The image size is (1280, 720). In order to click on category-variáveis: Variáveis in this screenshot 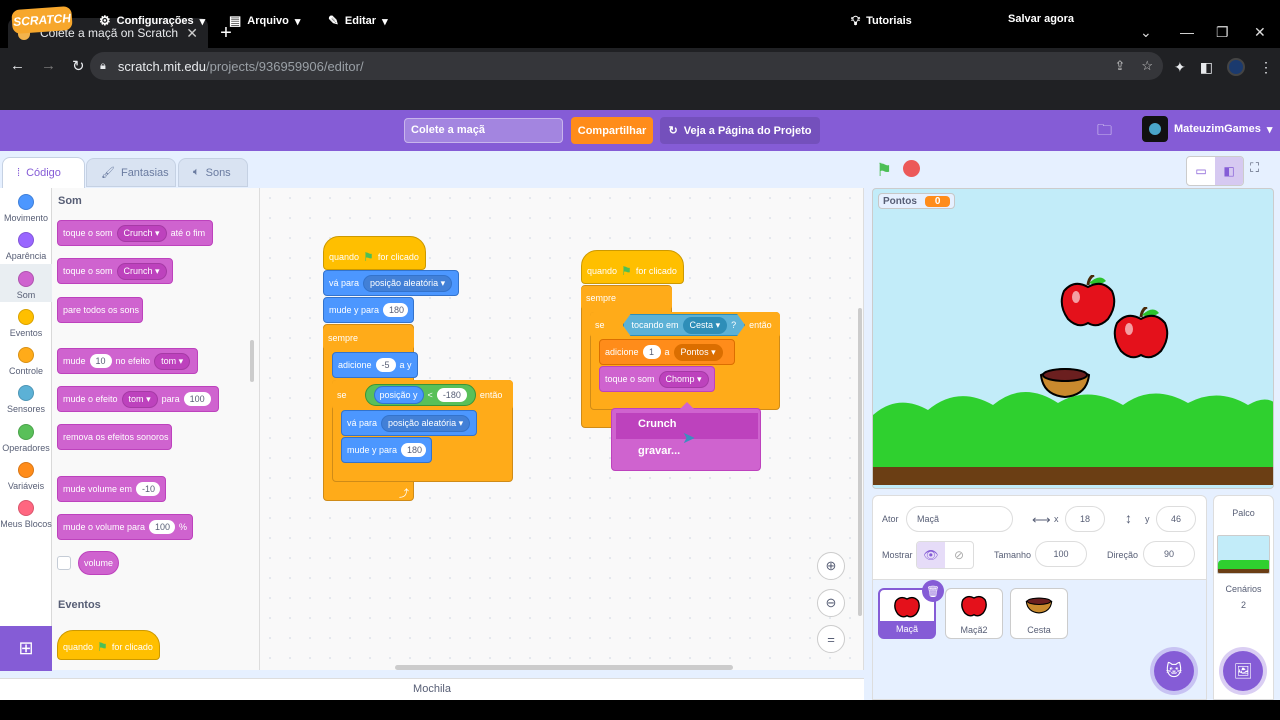, I will do `click(26, 476)`.